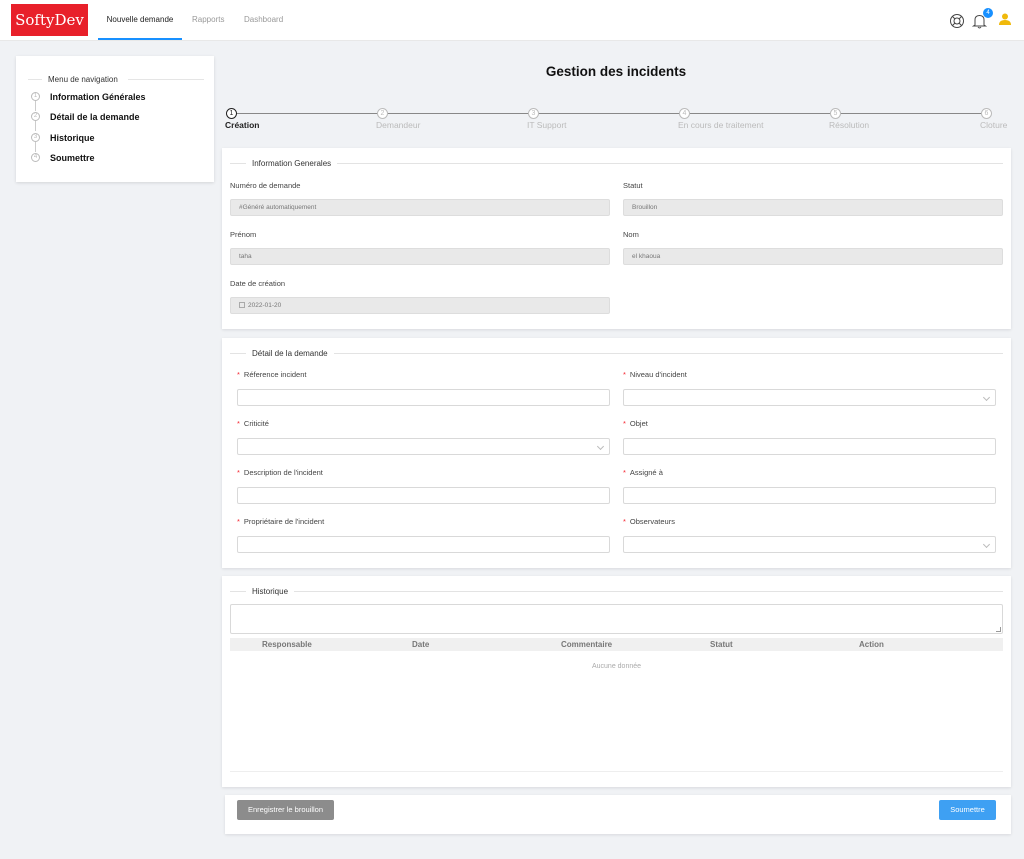 This screenshot has height=859, width=1024. Describe the element at coordinates (871, 644) in the screenshot. I see `column-header-action: Action` at that location.